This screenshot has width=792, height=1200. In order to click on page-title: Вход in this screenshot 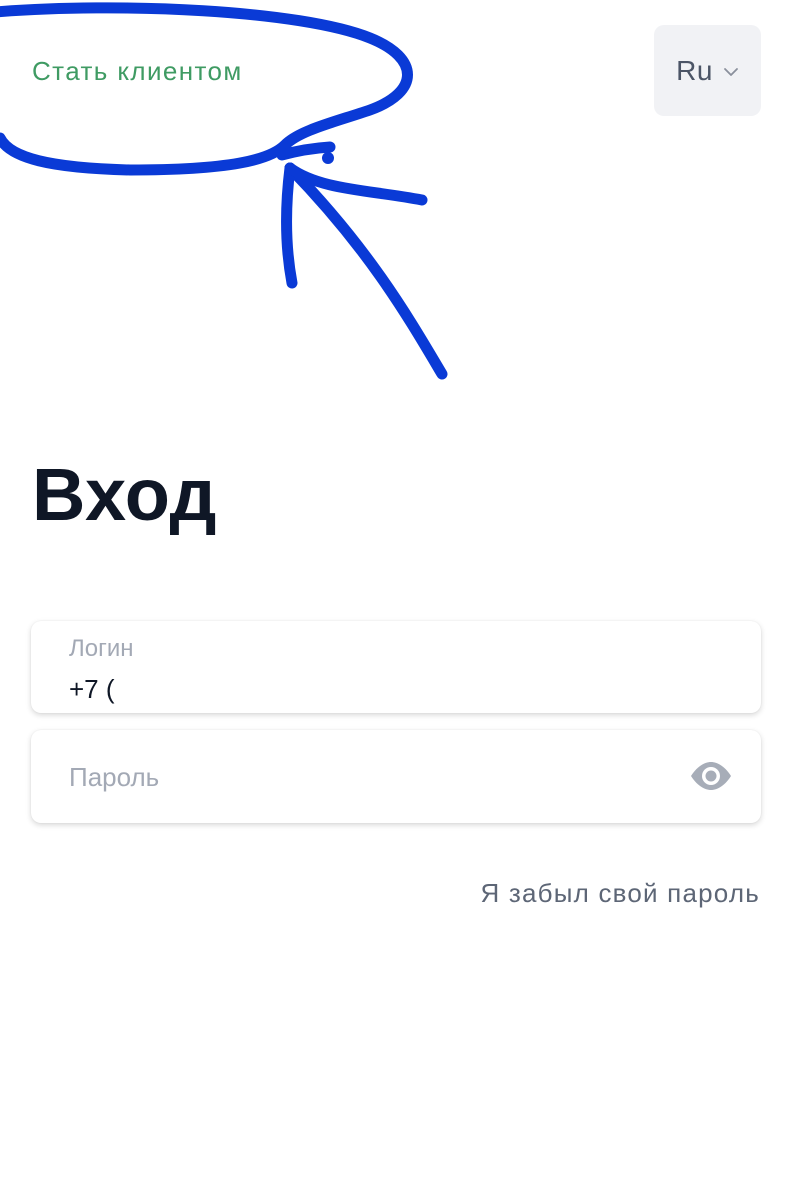, I will do `click(124, 494)`.